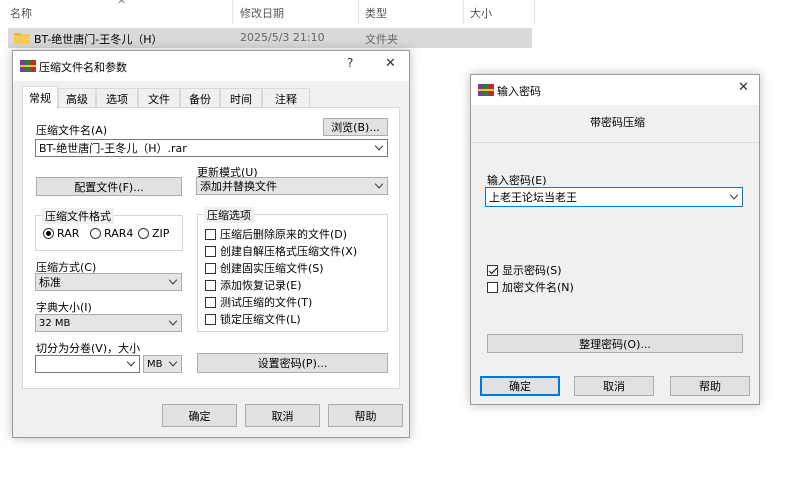 This screenshot has height=492, width=800. I want to click on help-button: 帮助, so click(365, 415).